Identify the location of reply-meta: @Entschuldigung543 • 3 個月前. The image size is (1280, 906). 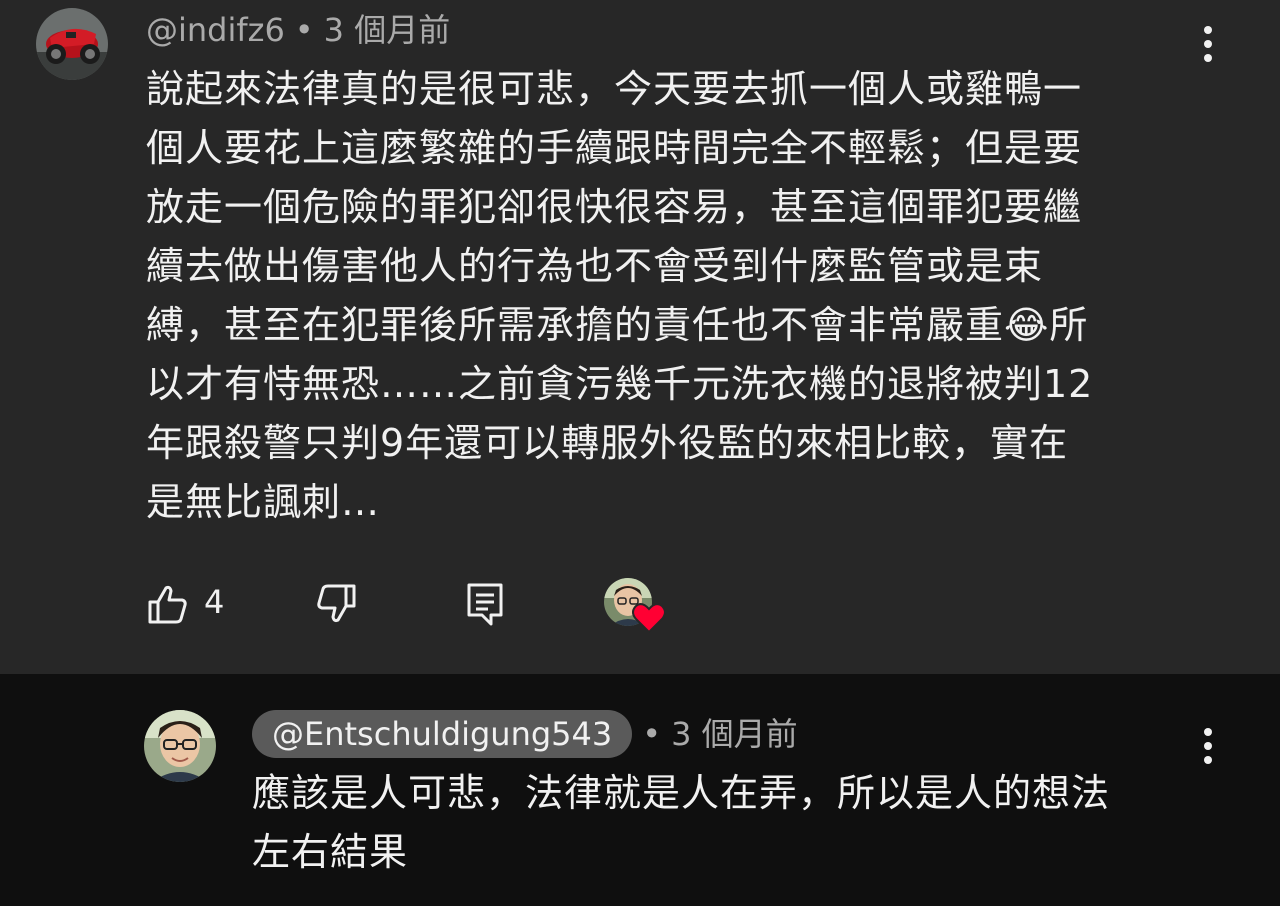
(525, 734).